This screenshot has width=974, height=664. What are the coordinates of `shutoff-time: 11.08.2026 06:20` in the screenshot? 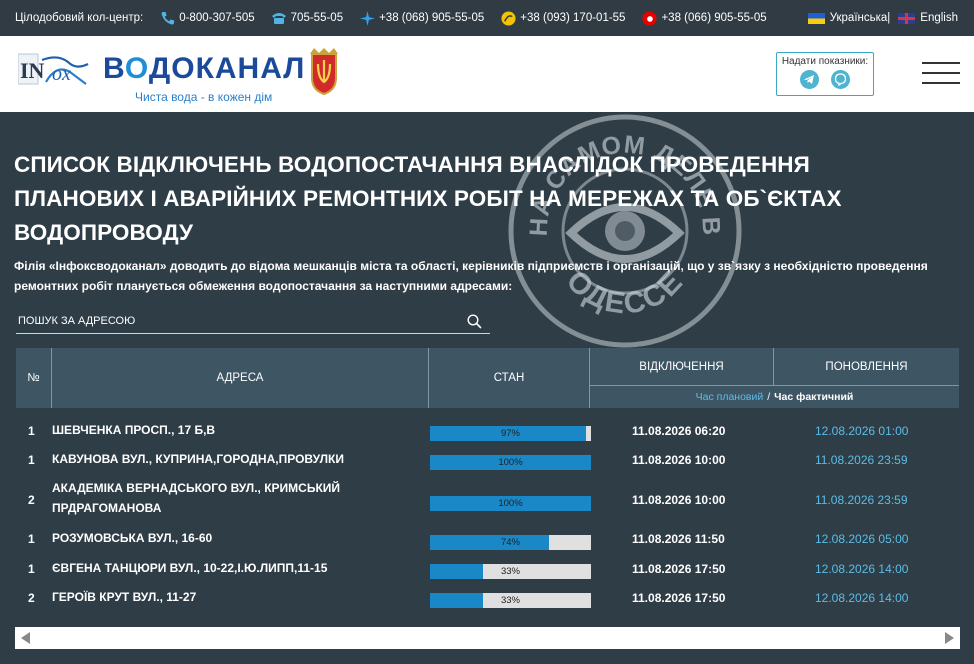 It's located at (679, 431).